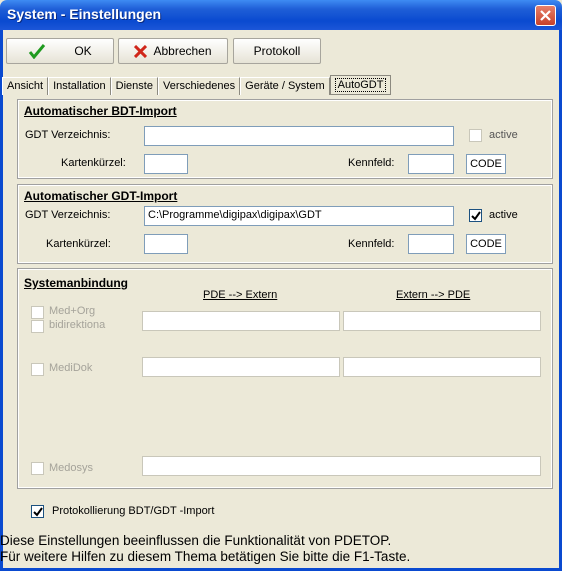 The image size is (562, 571). What do you see at coordinates (486, 244) in the screenshot?
I see `gdt-code-button: CODE` at bounding box center [486, 244].